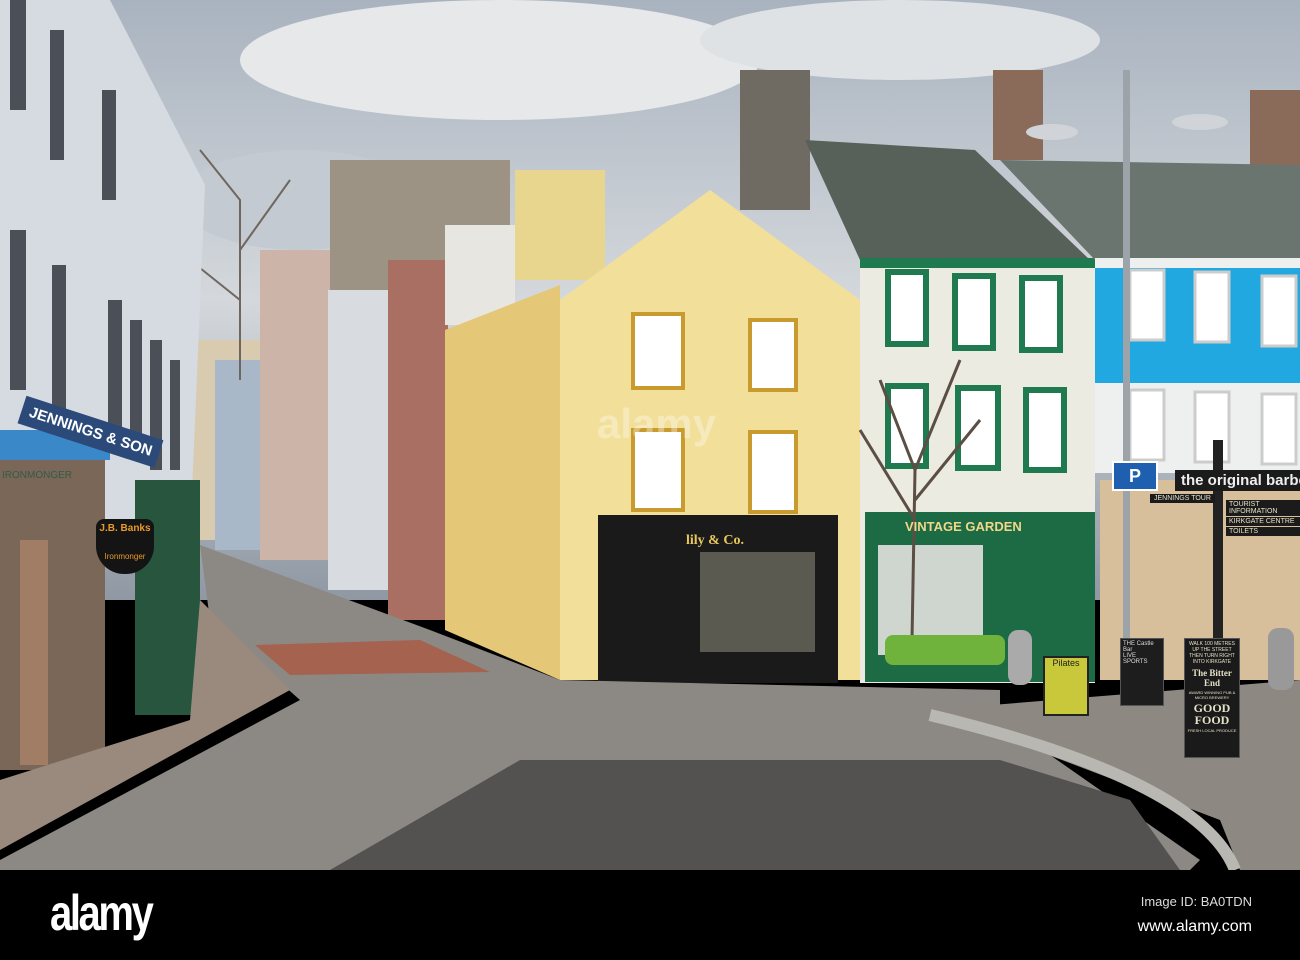  I want to click on jennings-tour-sign: JENNINGS TOUR, so click(1182, 498).